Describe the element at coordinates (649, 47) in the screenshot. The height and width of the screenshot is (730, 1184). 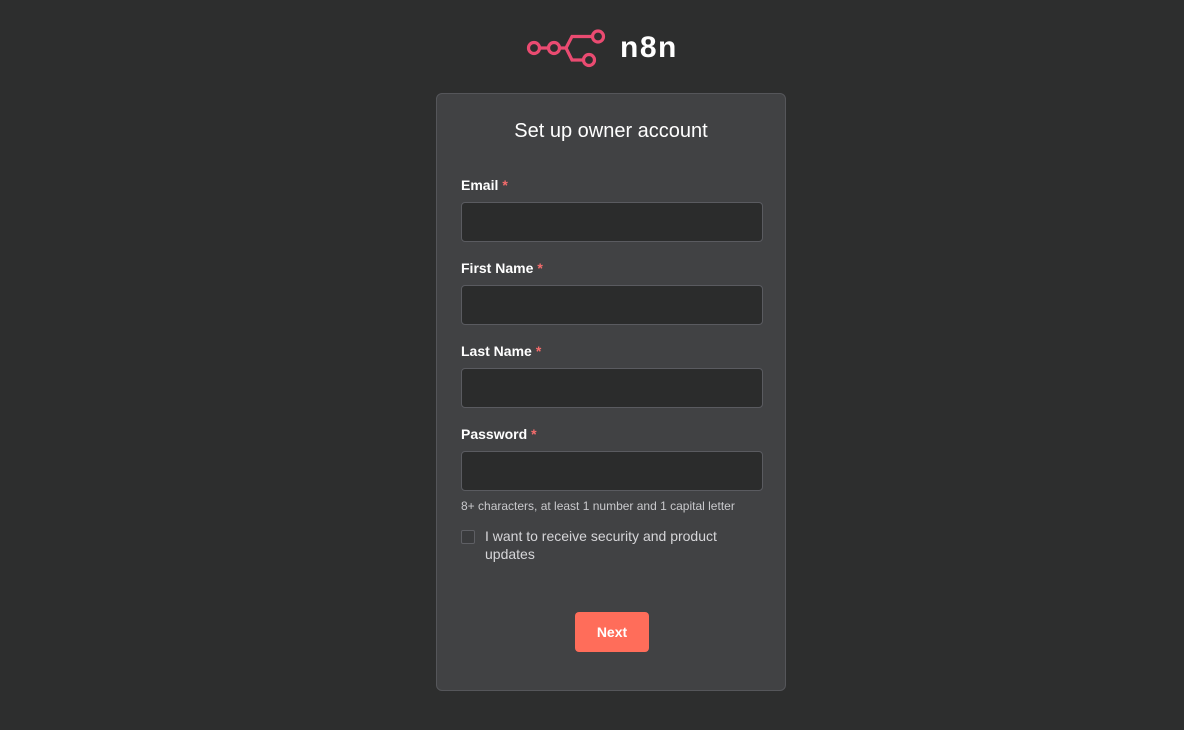
I see `brand-name: n8n` at that location.